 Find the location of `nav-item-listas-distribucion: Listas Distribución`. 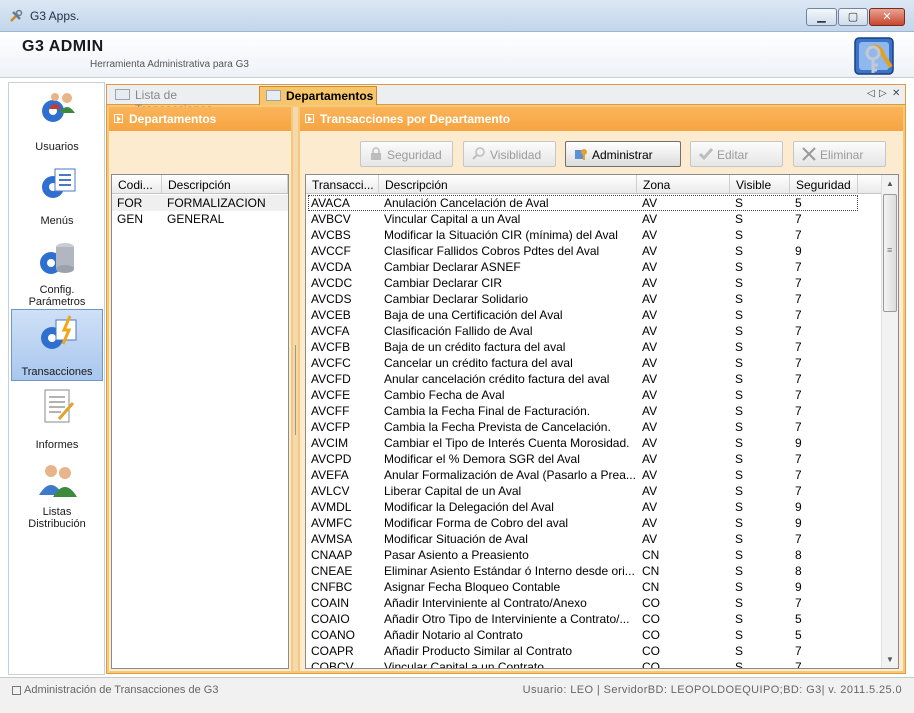

nav-item-listas-distribucion: Listas Distribución is located at coordinates (57, 493).